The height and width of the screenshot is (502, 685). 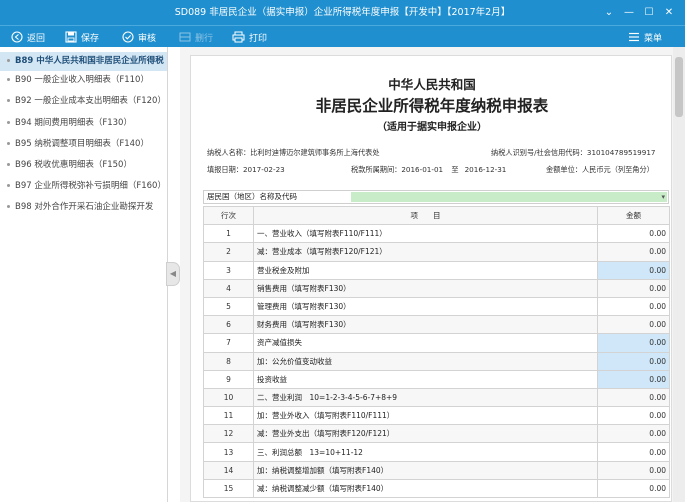 I want to click on row-line-number: 14, so click(x=228, y=470).